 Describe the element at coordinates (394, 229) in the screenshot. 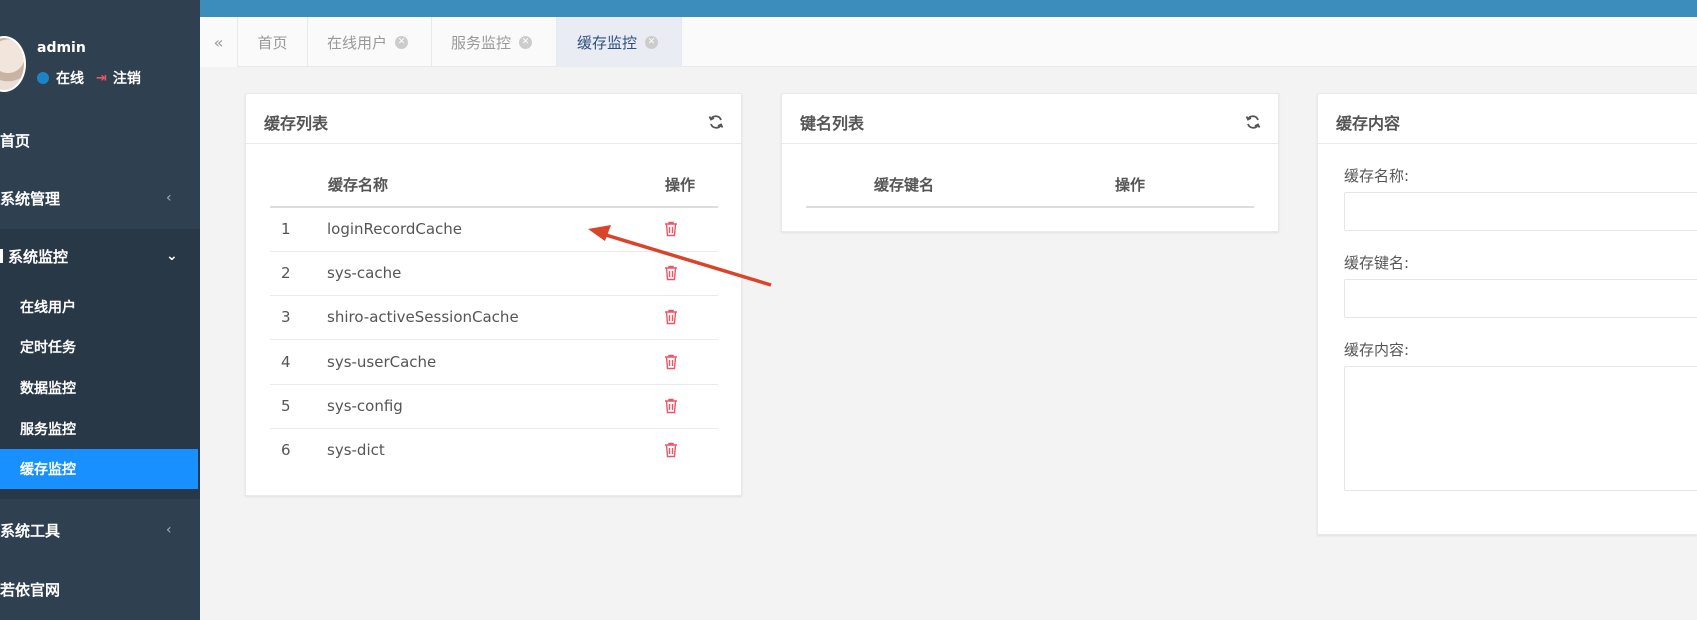

I see `cache-name: loginRecordCache` at that location.